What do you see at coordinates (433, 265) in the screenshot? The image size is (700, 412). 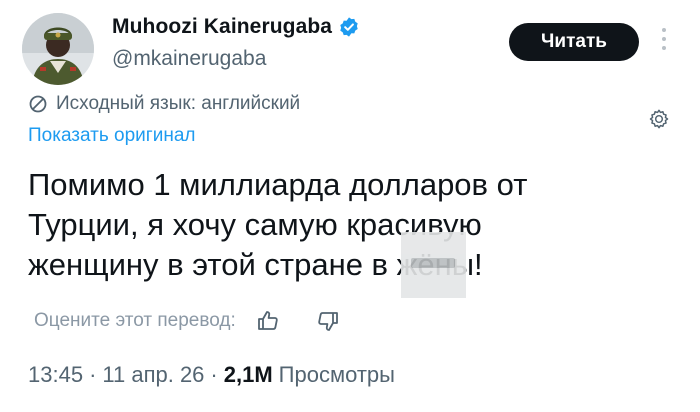 I see `redaction-overlay` at bounding box center [433, 265].